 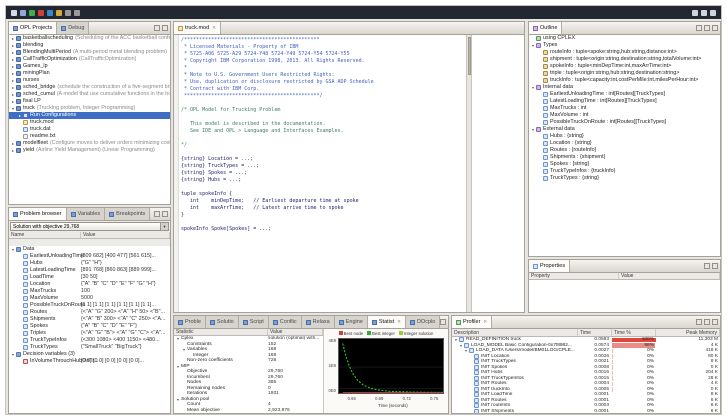 What do you see at coordinates (86, 214) in the screenshot?
I see `tab-variables: Variables` at bounding box center [86, 214].